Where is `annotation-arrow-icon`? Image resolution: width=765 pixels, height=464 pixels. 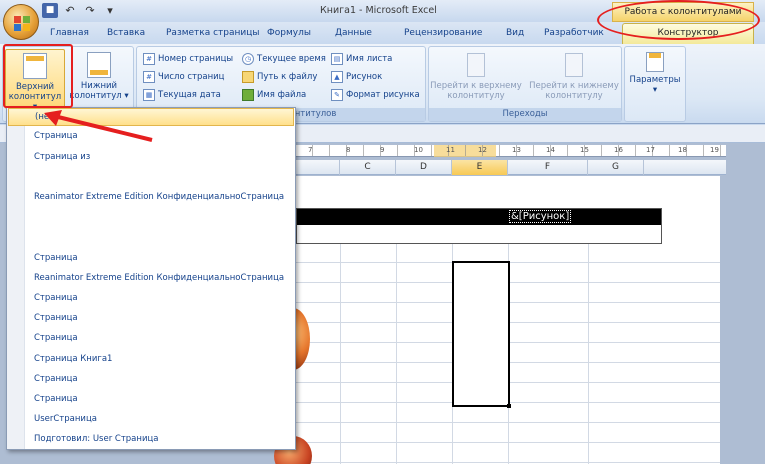
annotation-arrow-icon is located at coordinates (98, 126).